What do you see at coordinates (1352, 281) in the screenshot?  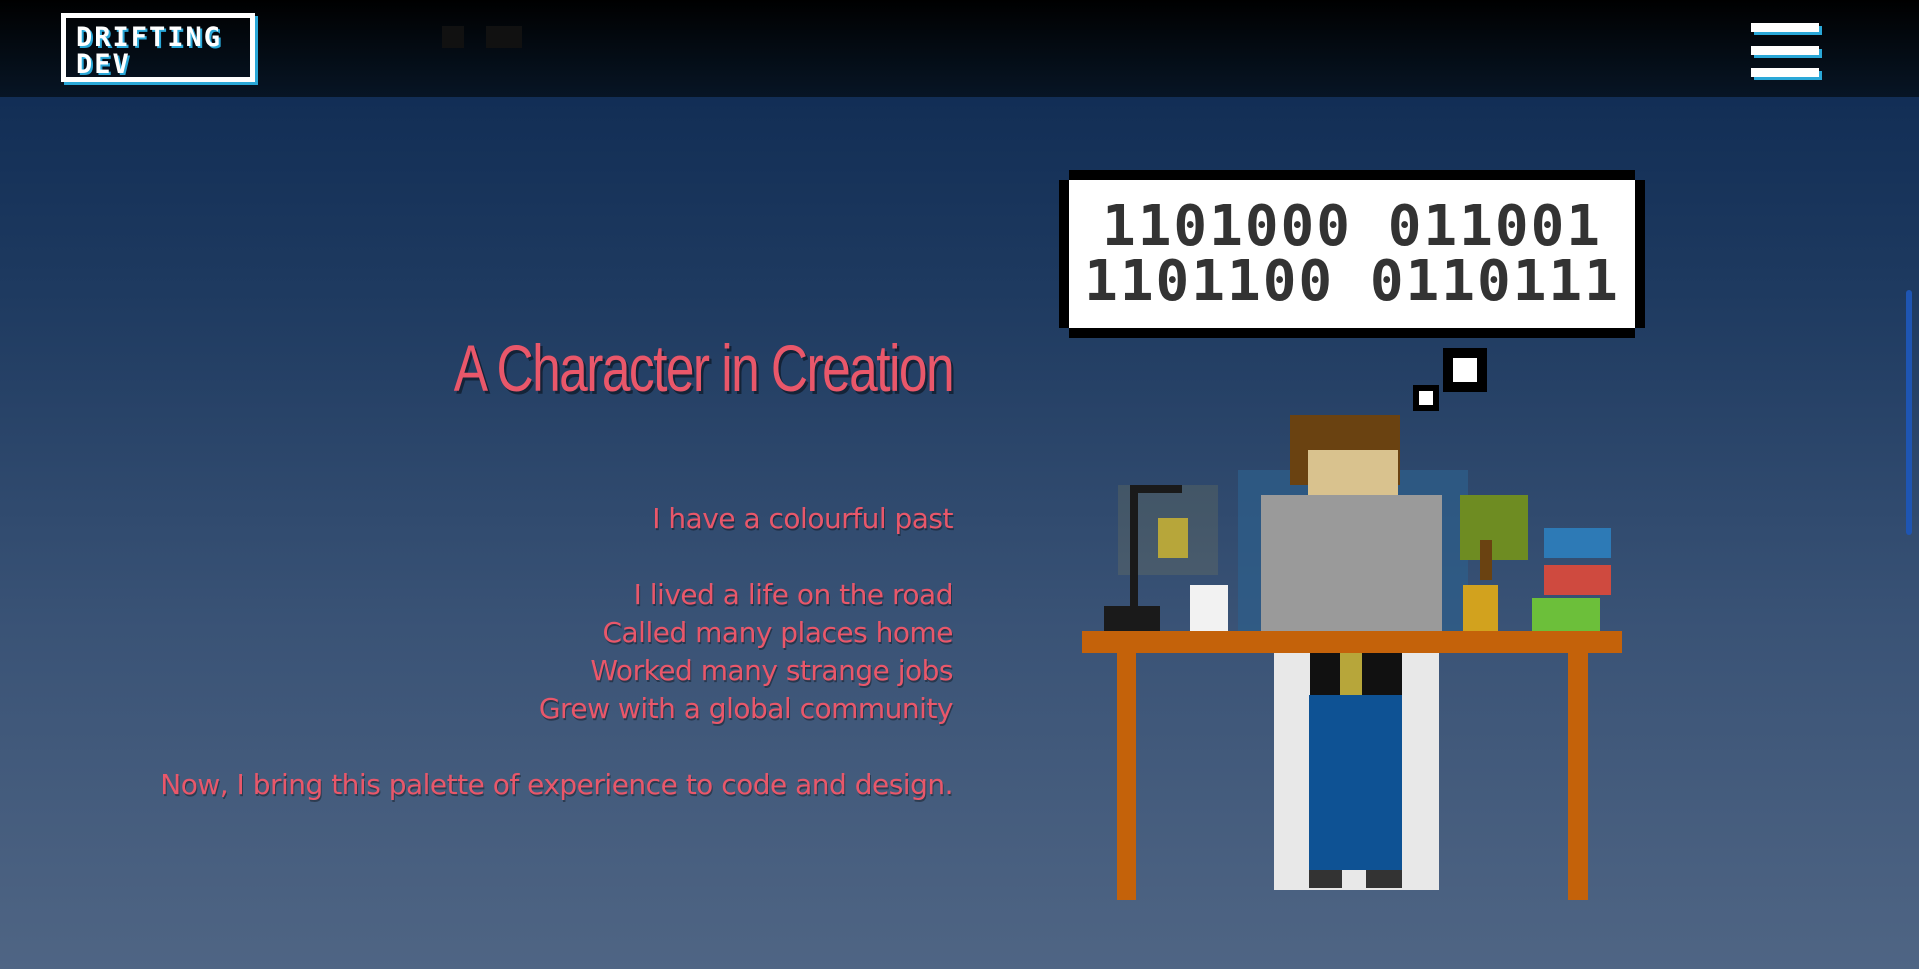 I see `binary-line-2: 1101100 0110111` at bounding box center [1352, 281].